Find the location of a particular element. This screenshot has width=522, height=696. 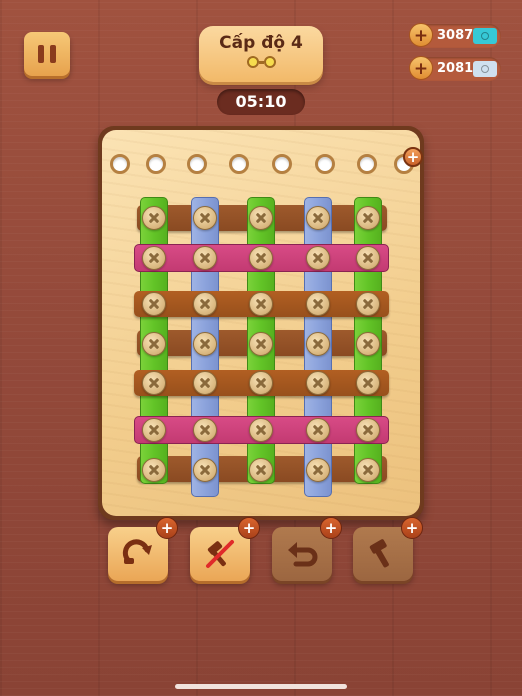

currency-2-value: 2081 is located at coordinates (455, 68).